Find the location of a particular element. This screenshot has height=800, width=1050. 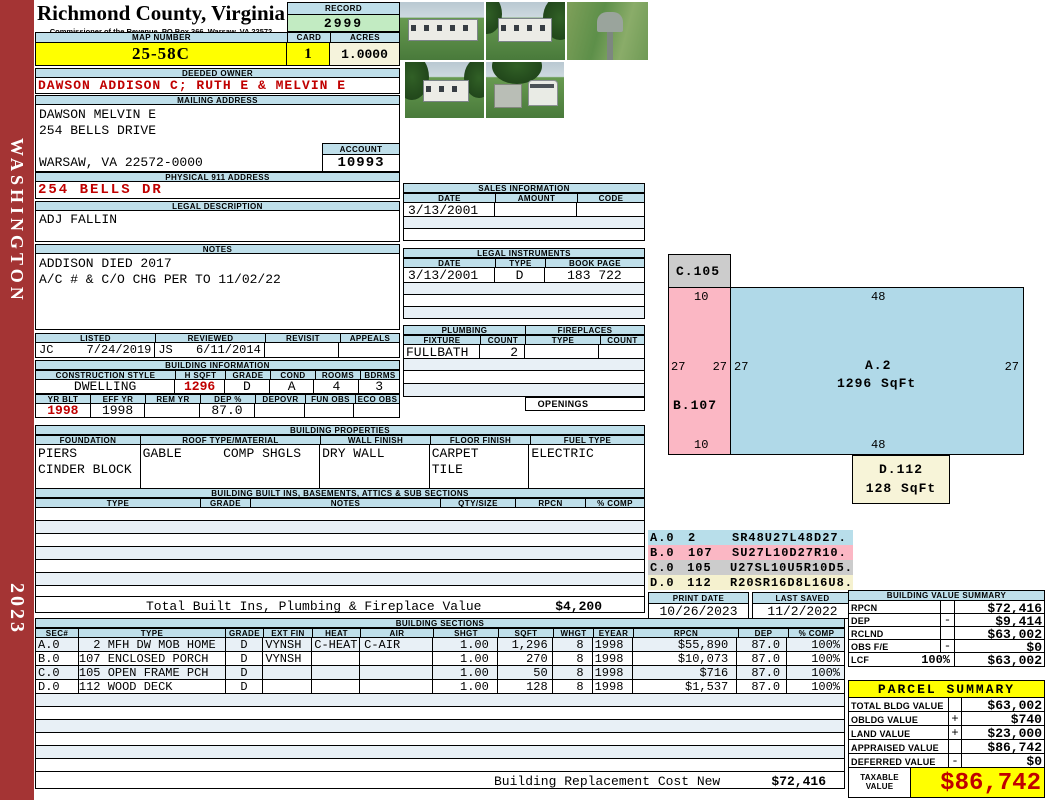

ps-totalbldg-value: $63,002 is located at coordinates (1014, 704).